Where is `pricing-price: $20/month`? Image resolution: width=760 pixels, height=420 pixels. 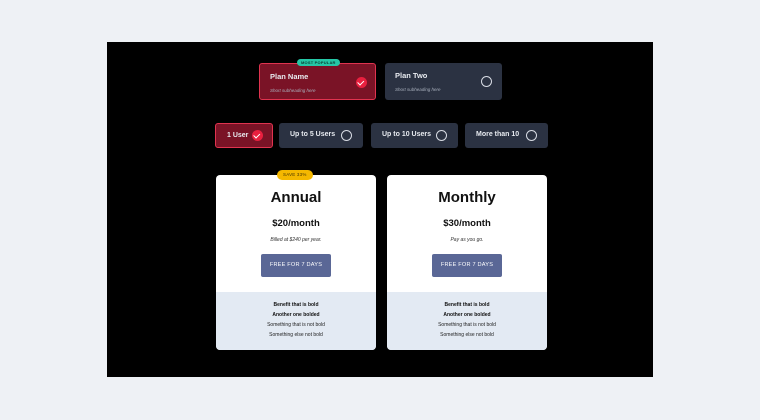
pricing-price: $20/month is located at coordinates (296, 223).